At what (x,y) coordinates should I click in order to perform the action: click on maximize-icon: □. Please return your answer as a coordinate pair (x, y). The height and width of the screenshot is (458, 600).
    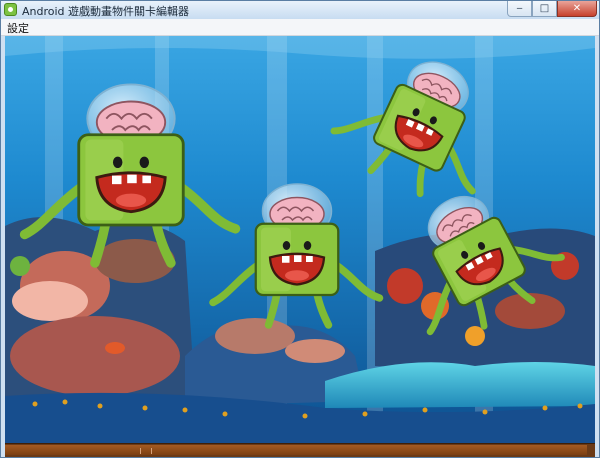
    Looking at the image, I should click on (544, 8).